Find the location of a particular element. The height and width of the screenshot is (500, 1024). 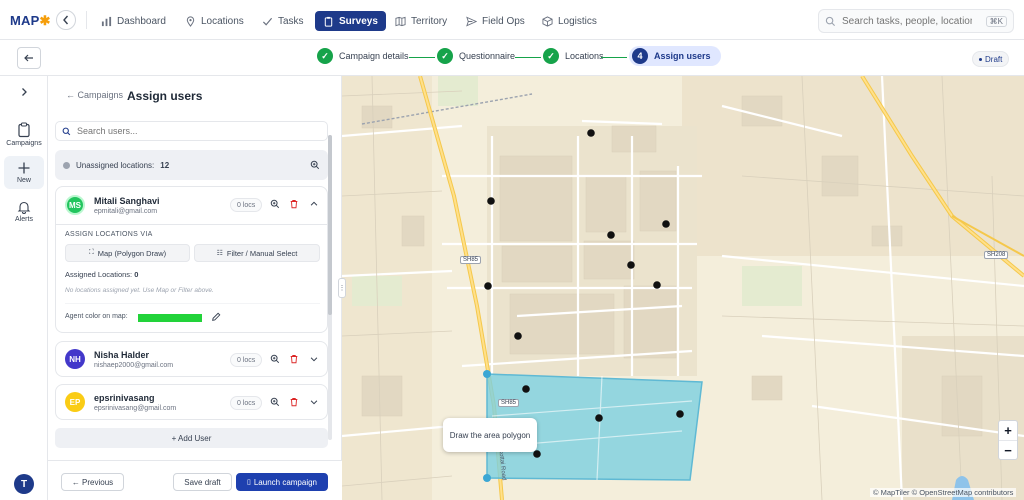

zoom-controls: + − is located at coordinates (1008, 440).